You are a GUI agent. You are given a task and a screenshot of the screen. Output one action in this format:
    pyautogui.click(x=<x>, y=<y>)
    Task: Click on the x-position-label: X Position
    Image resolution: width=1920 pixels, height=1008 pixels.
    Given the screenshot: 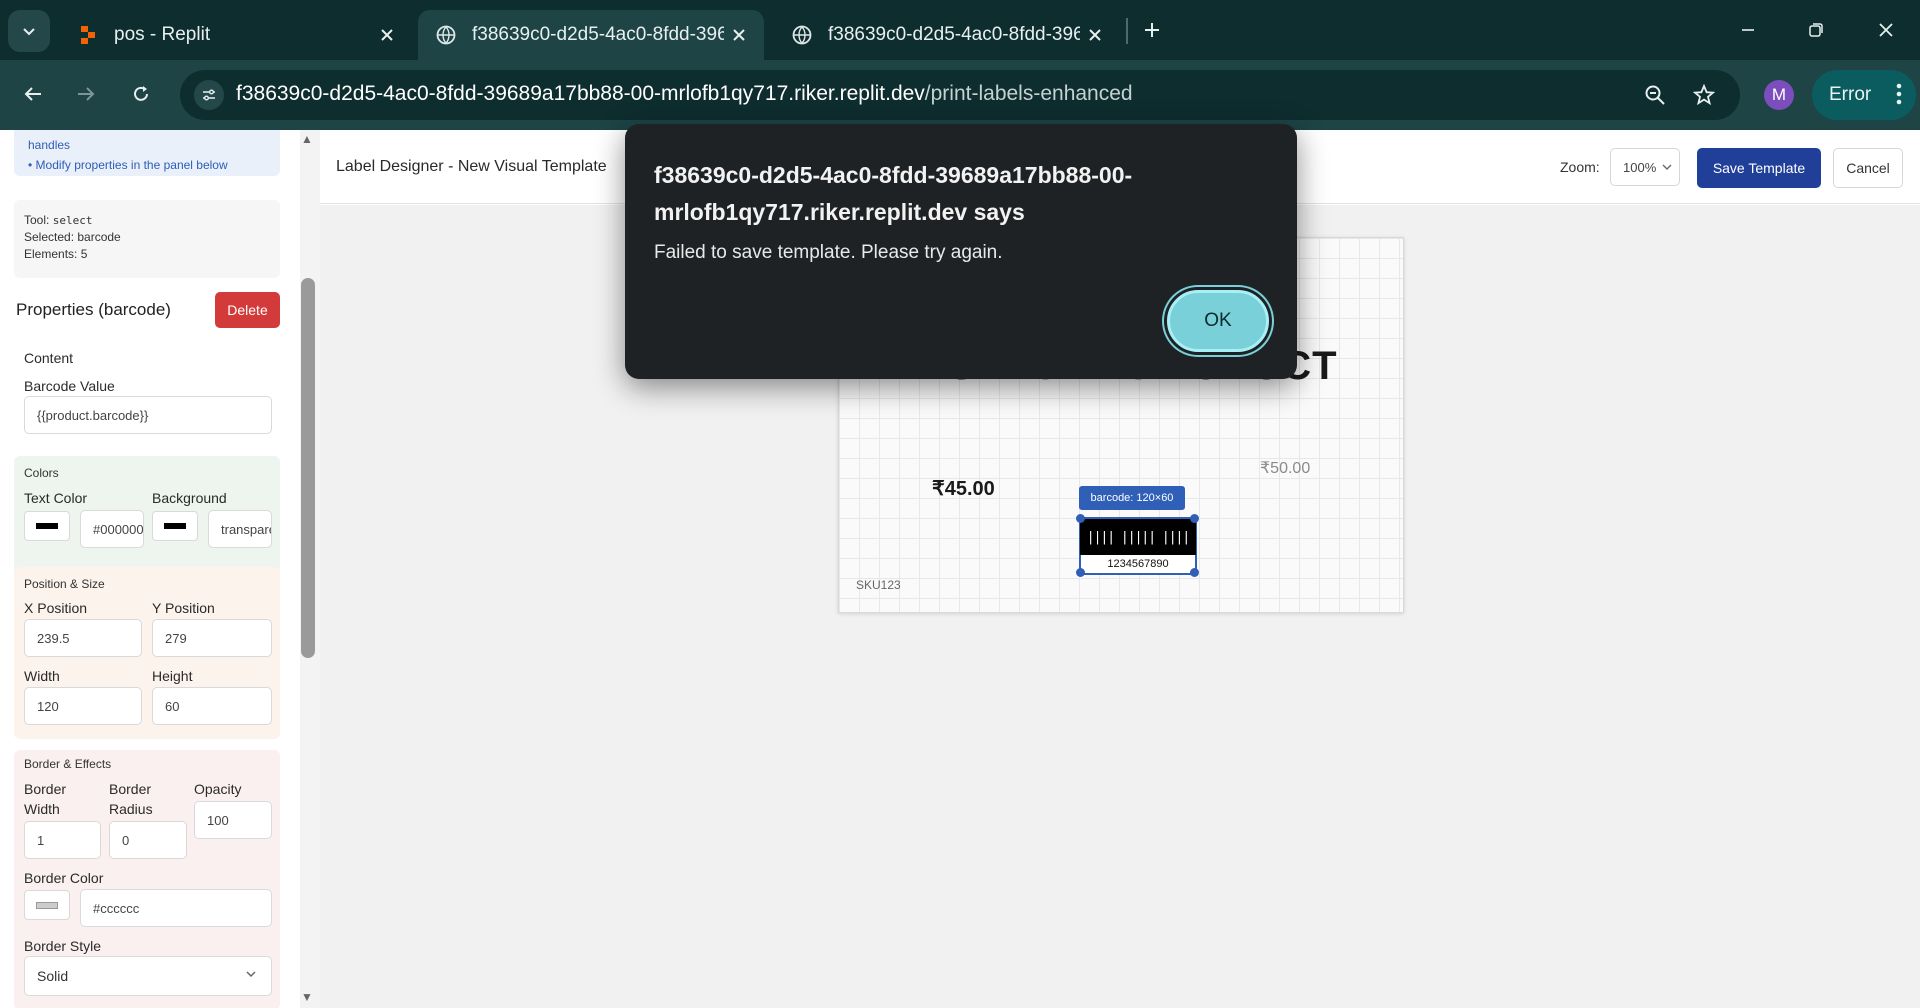 What is the action you would take?
    pyautogui.click(x=56, y=608)
    